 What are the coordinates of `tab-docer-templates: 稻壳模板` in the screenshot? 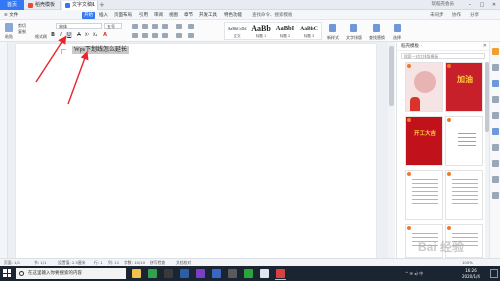 It's located at (43, 5).